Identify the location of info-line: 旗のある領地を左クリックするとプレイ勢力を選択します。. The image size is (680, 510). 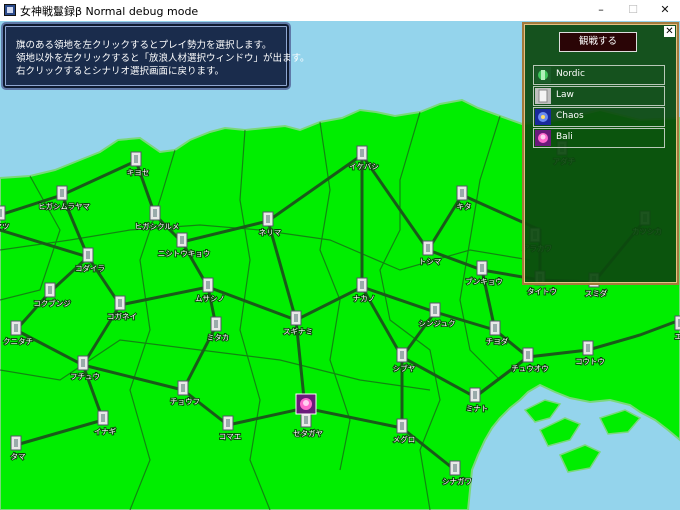
(144, 45).